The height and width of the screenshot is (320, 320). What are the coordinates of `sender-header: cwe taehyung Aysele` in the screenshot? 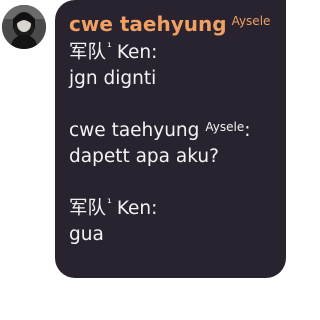 It's located at (171, 24).